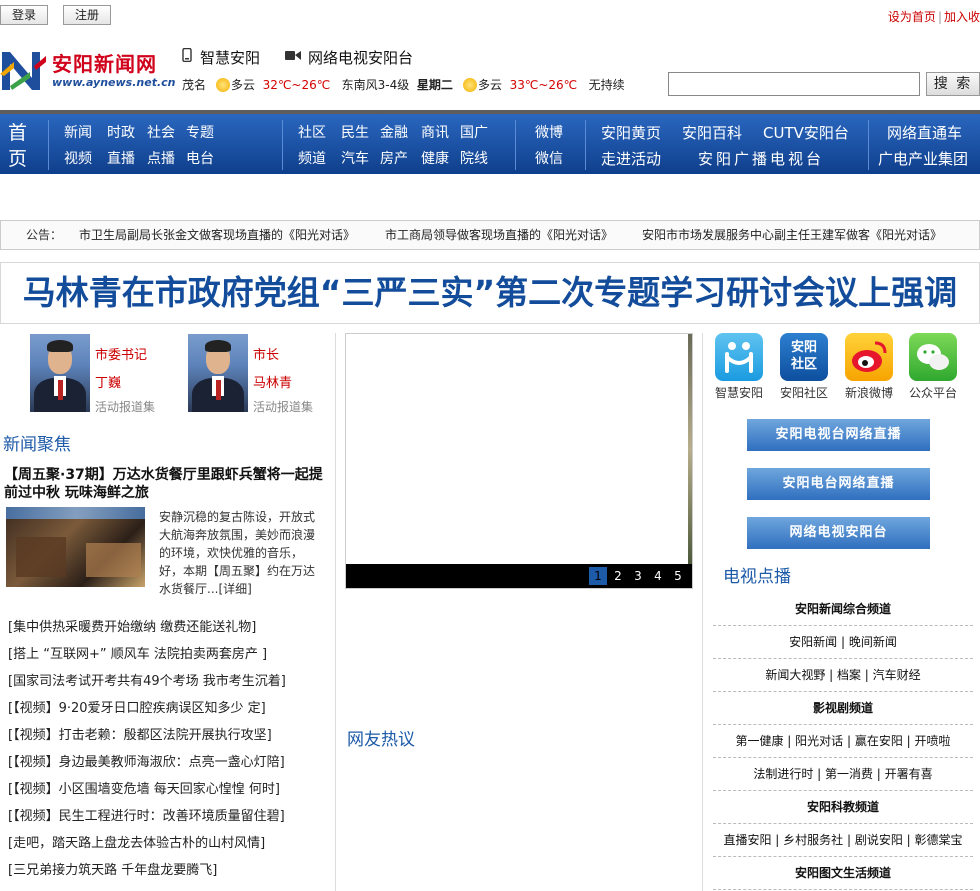  Describe the element at coordinates (490, 293) in the screenshot. I see `headline: 马林青在市政府党组“三严三实”第二次专题学习研讨会议上强调` at that location.